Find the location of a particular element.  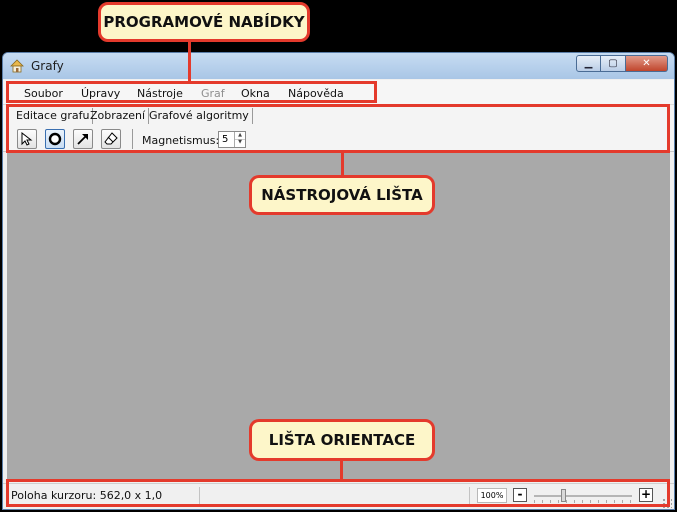

toolbar-highlight-box is located at coordinates (338, 128).